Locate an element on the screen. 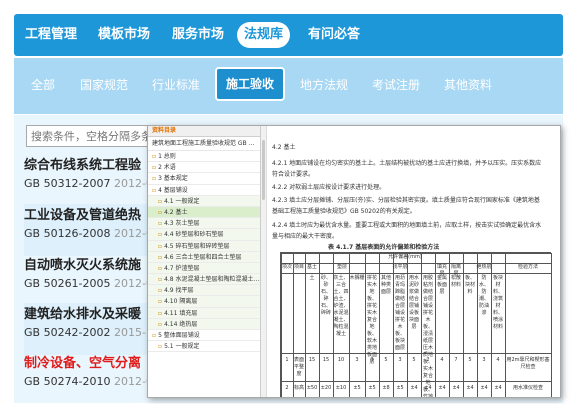 This screenshot has width=577, height=404. table-column-header: 基土 is located at coordinates (311, 267).